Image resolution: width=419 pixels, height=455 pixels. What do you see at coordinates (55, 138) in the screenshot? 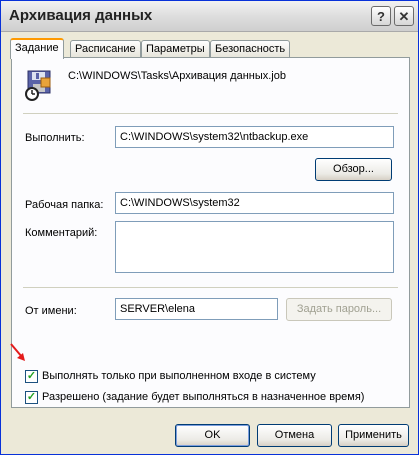
I see `run-label: Выполнить:` at bounding box center [55, 138].